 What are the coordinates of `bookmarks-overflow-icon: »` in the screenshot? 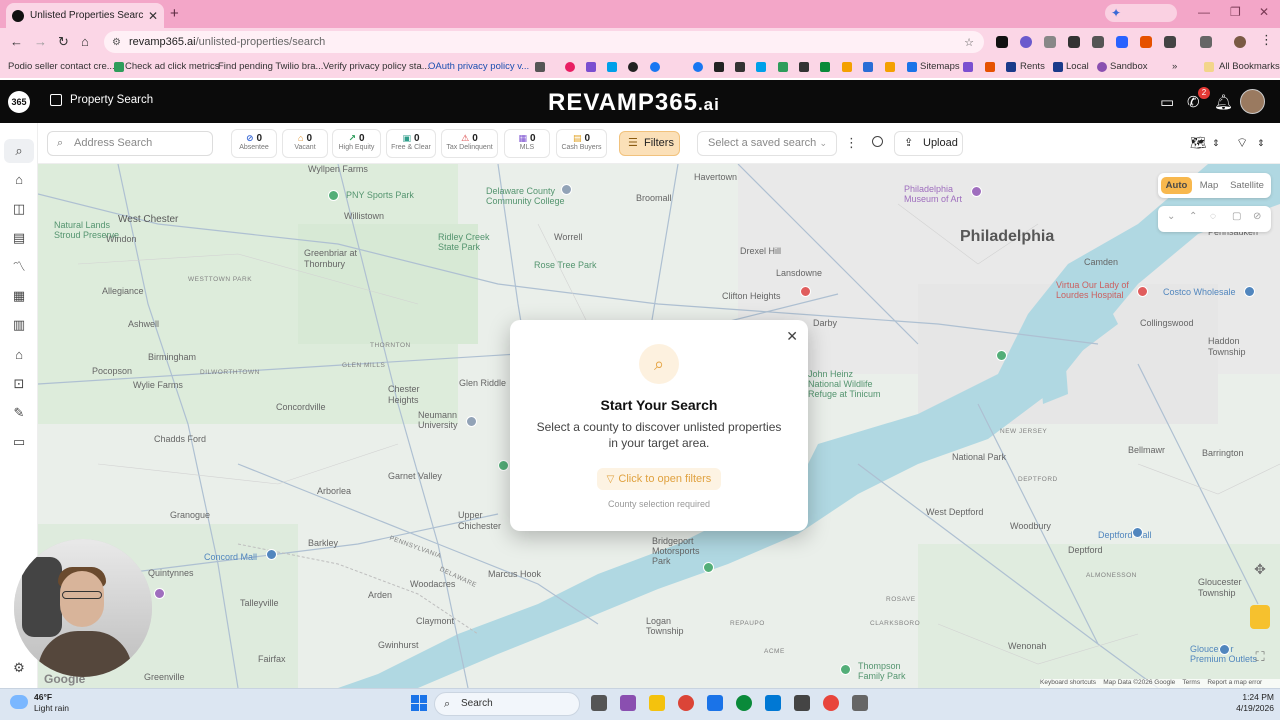 It's located at (1174, 66).